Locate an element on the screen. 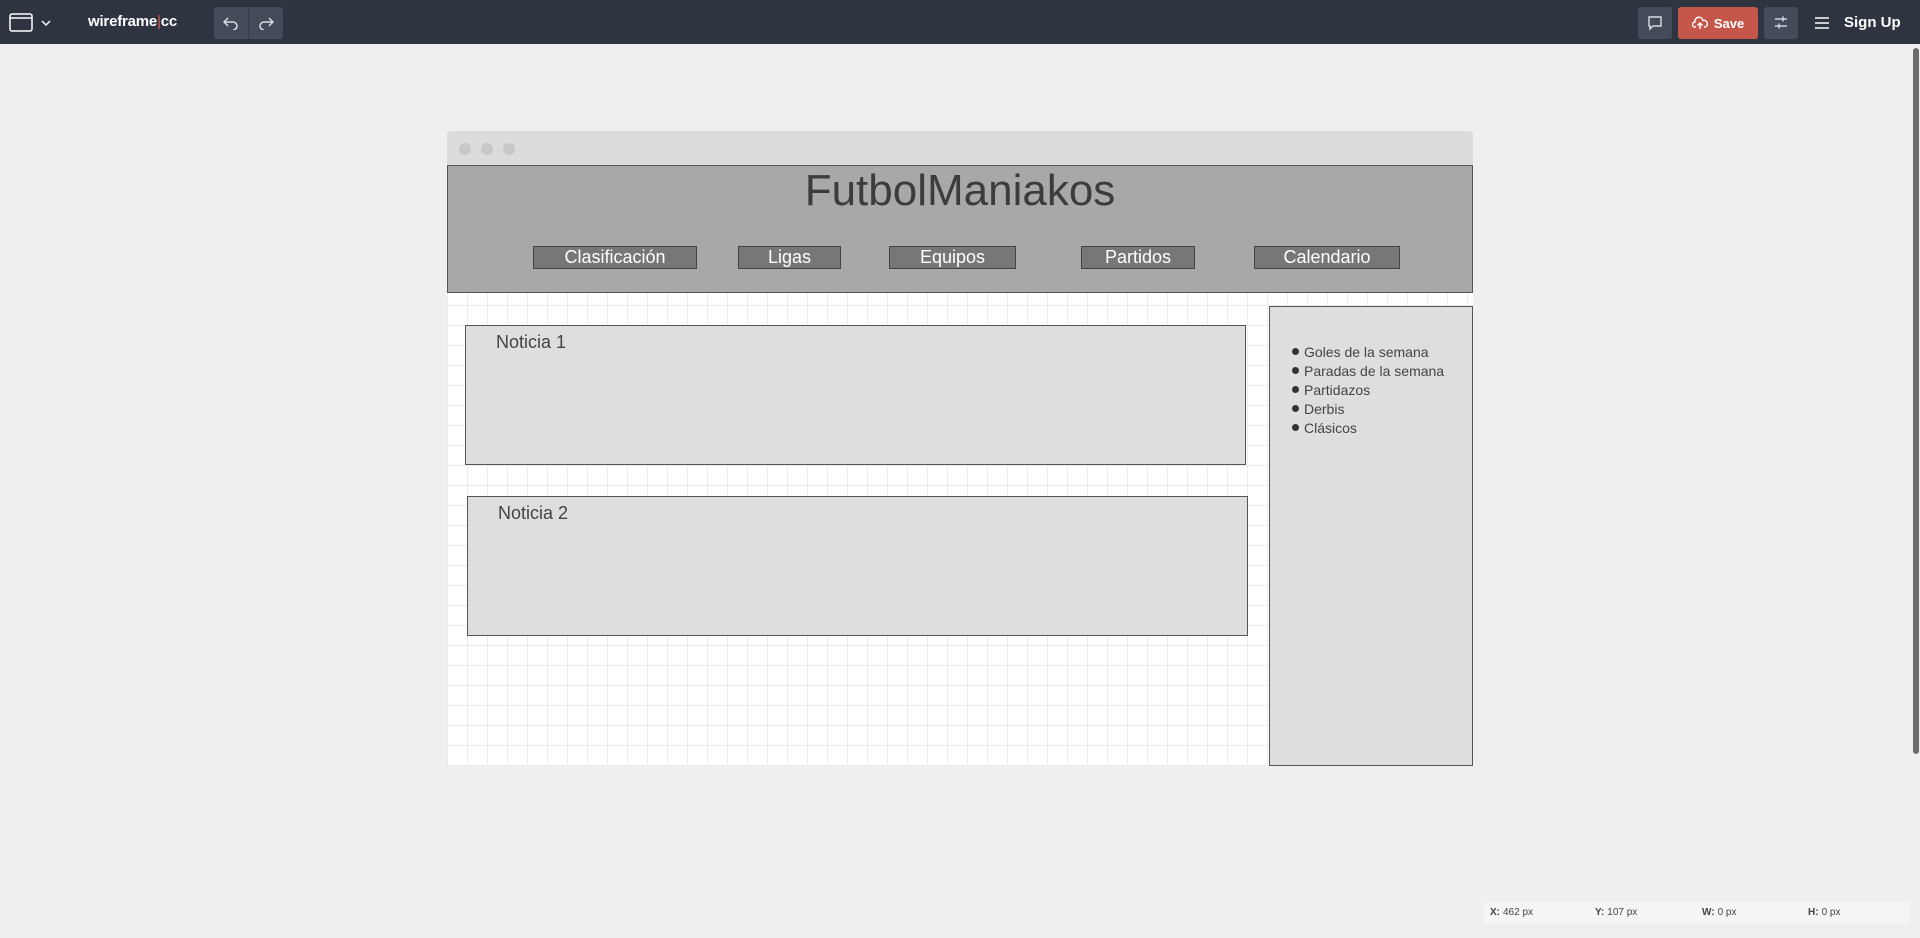 The width and height of the screenshot is (1920, 938). redo-icon is located at coordinates (266, 23).